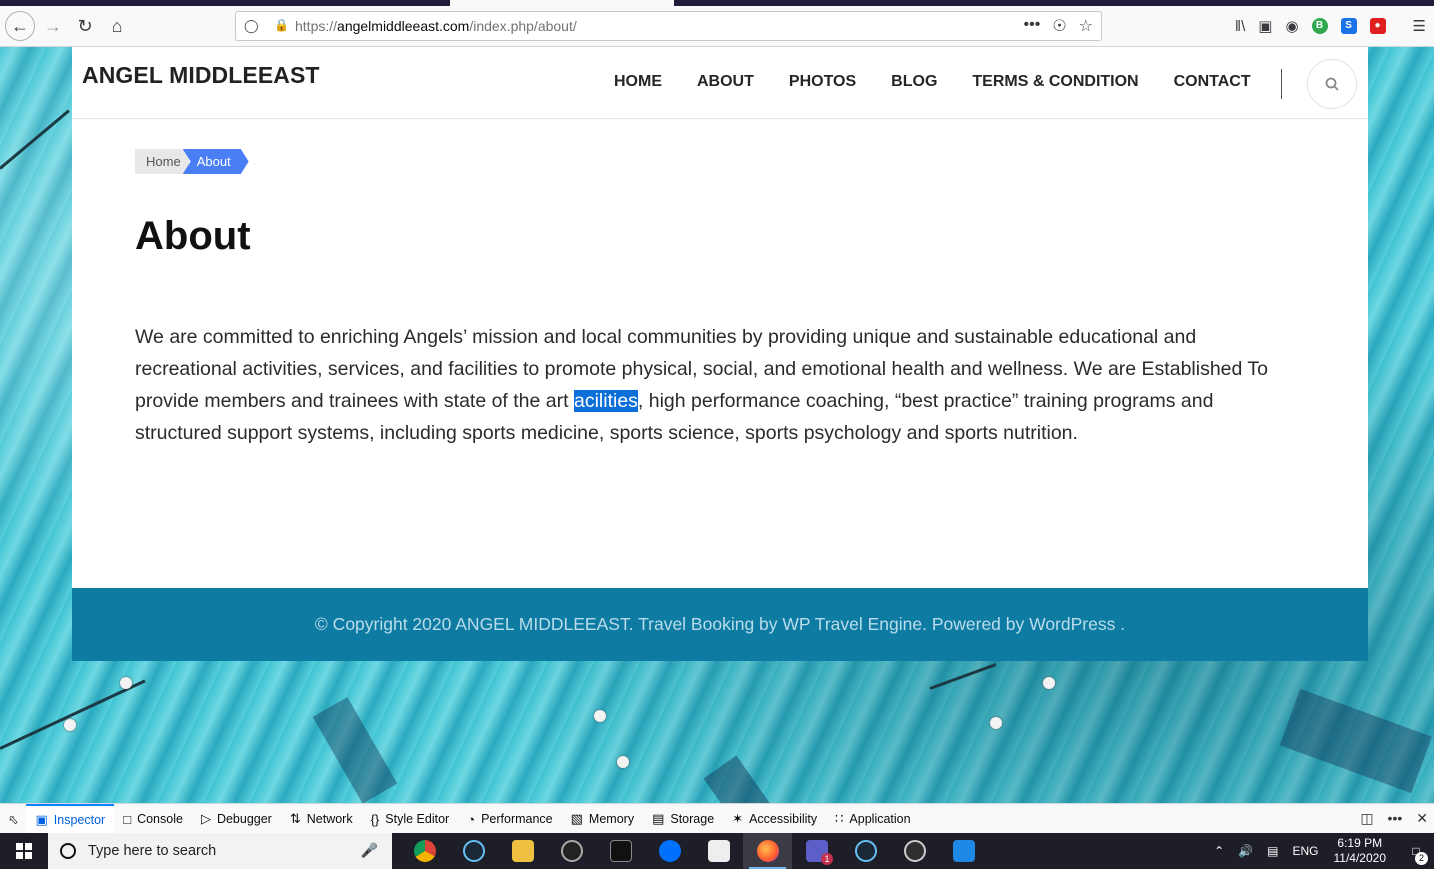 The image size is (1434, 869). What do you see at coordinates (1422, 818) in the screenshot?
I see `close-devtools-icon: ✕` at bounding box center [1422, 818].